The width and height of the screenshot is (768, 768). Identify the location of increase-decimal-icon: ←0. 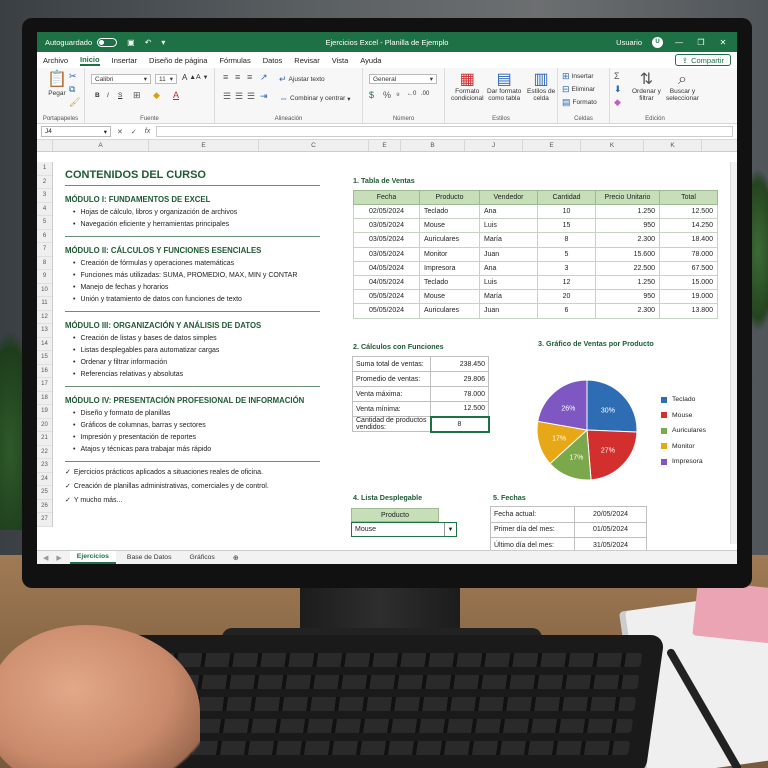
(411, 94).